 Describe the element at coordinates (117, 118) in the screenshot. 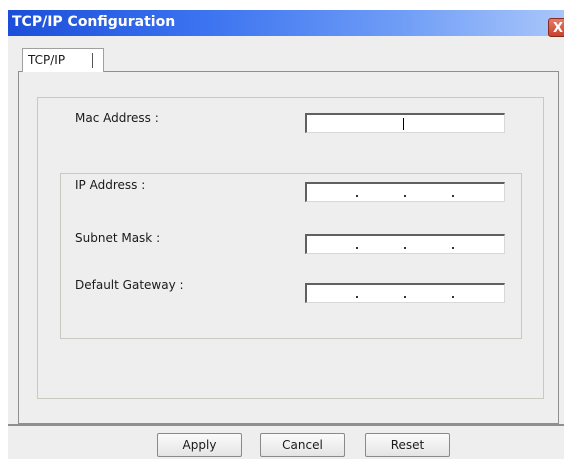

I see `mac-address-label: Mac Address :` at that location.